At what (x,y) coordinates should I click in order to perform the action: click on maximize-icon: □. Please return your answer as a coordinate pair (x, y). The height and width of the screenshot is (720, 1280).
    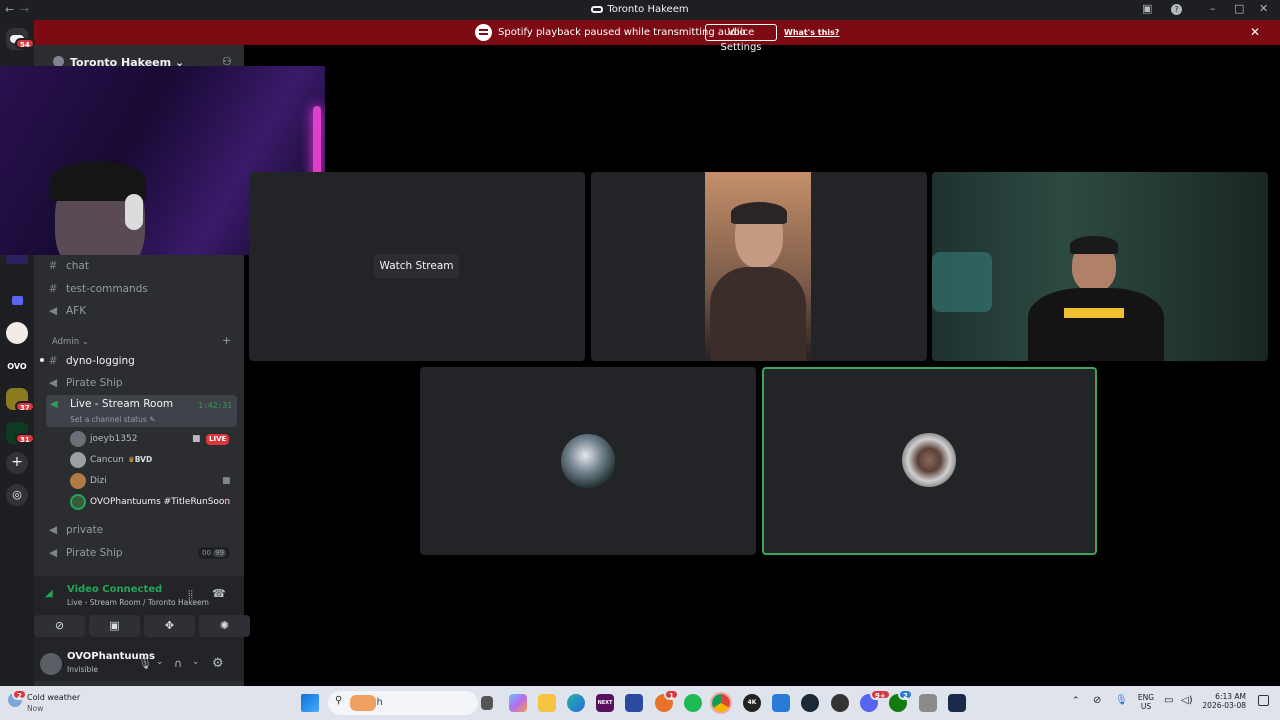
    Looking at the image, I should click on (1239, 8).